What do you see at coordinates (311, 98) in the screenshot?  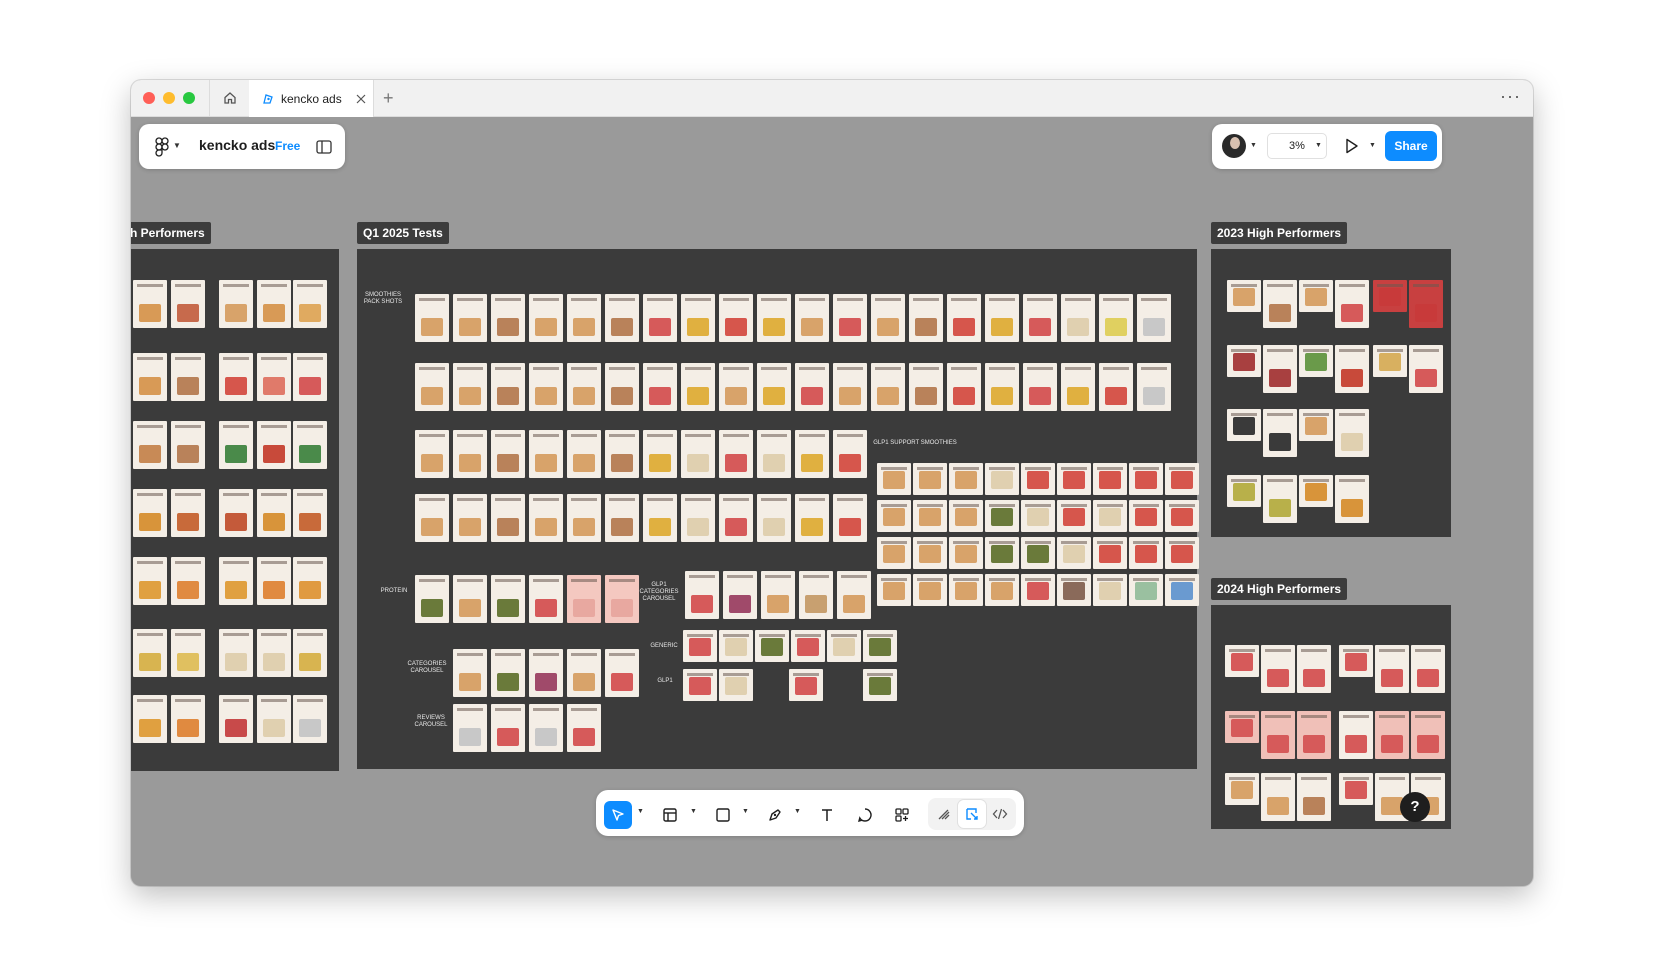 I see `document-tab: kencko ads` at bounding box center [311, 98].